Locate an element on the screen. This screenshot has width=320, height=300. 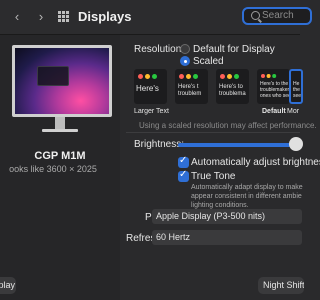
radio-default-for-display is located at coordinates (185, 49).